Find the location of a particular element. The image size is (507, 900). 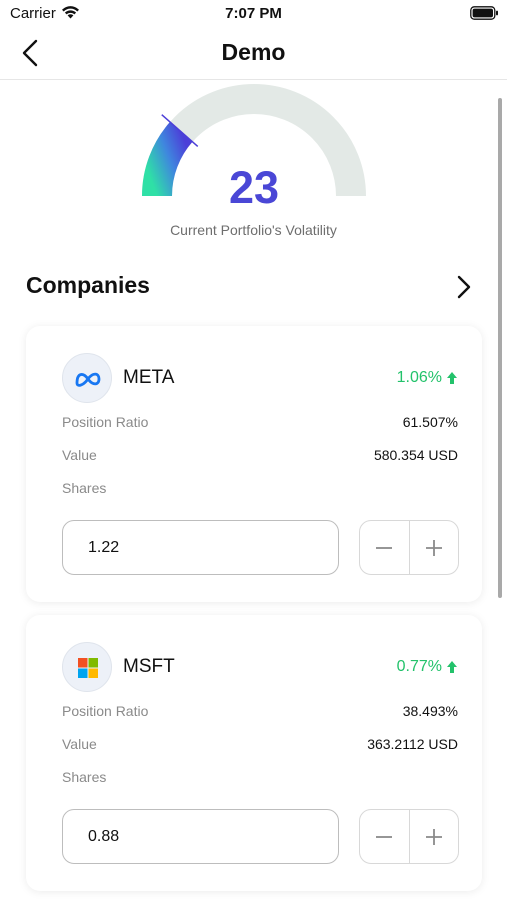

position-ratio-value: 61.507% is located at coordinates (430, 422).